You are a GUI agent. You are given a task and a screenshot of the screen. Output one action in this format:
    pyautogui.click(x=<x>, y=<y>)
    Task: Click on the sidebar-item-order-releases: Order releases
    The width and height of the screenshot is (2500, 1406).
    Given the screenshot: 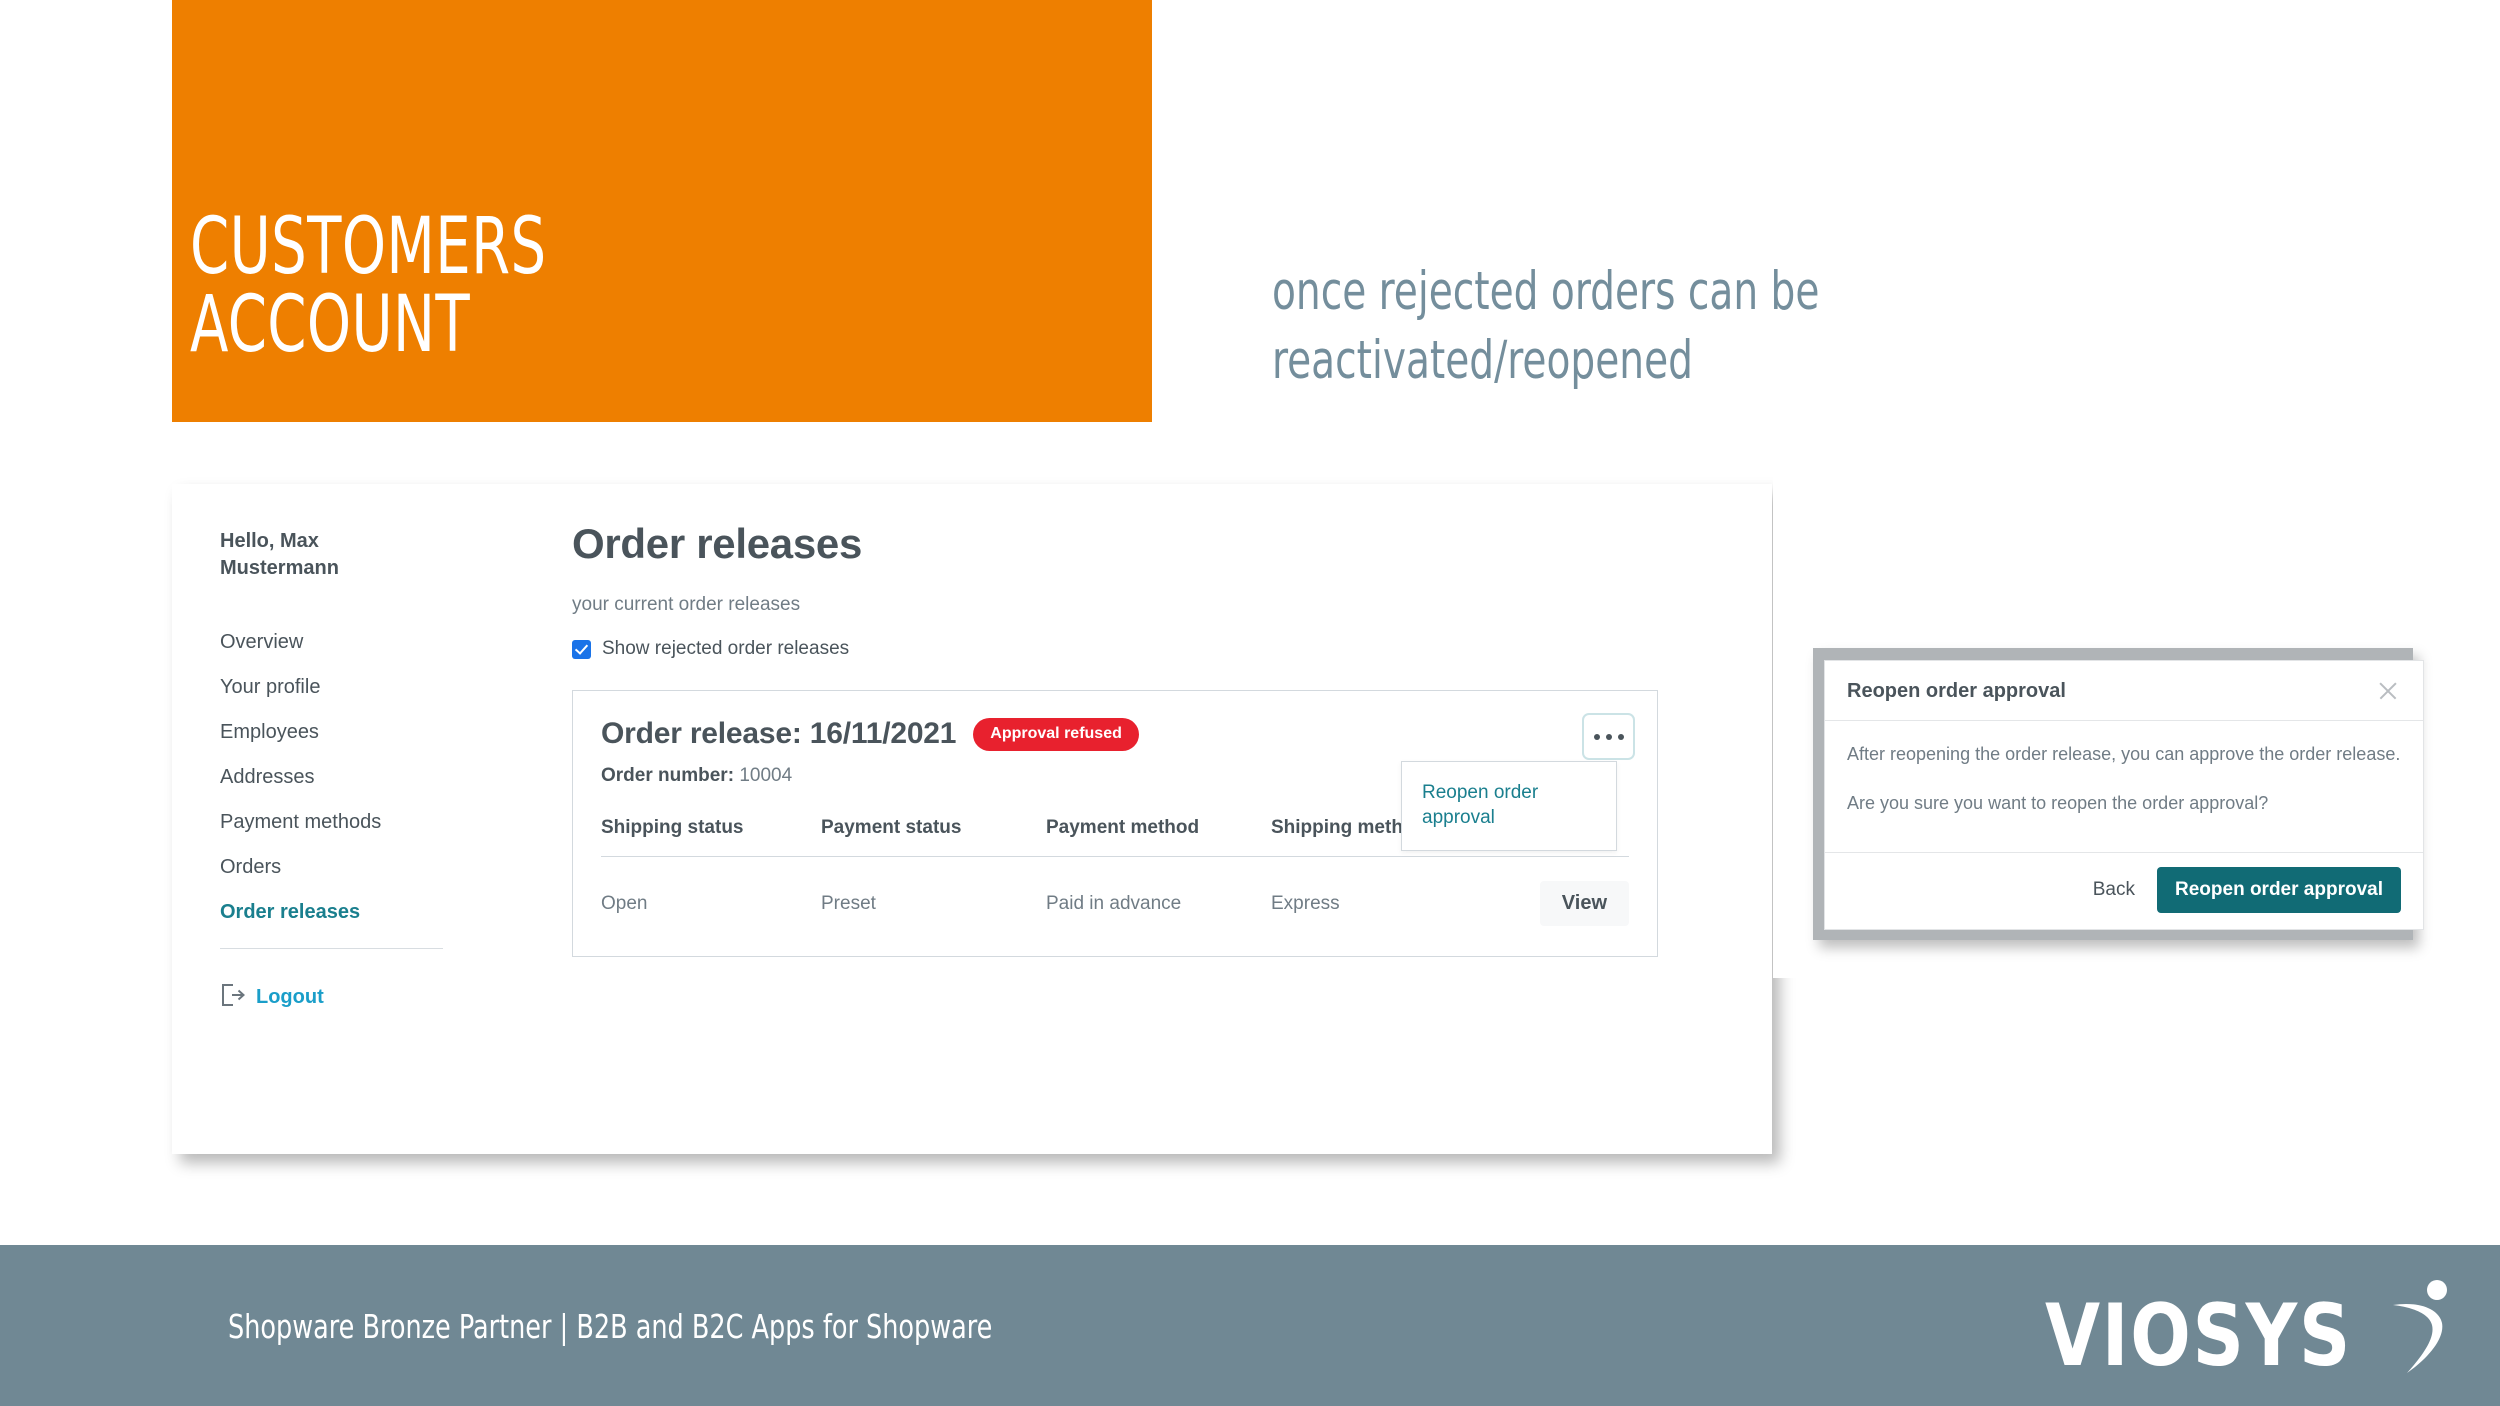 What is the action you would take?
    pyautogui.click(x=331, y=912)
    